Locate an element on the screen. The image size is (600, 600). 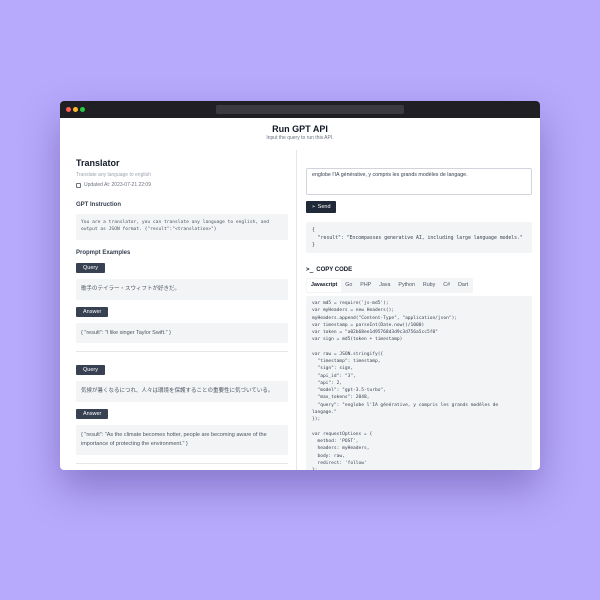
tab-java: Java is located at coordinates (384, 285).